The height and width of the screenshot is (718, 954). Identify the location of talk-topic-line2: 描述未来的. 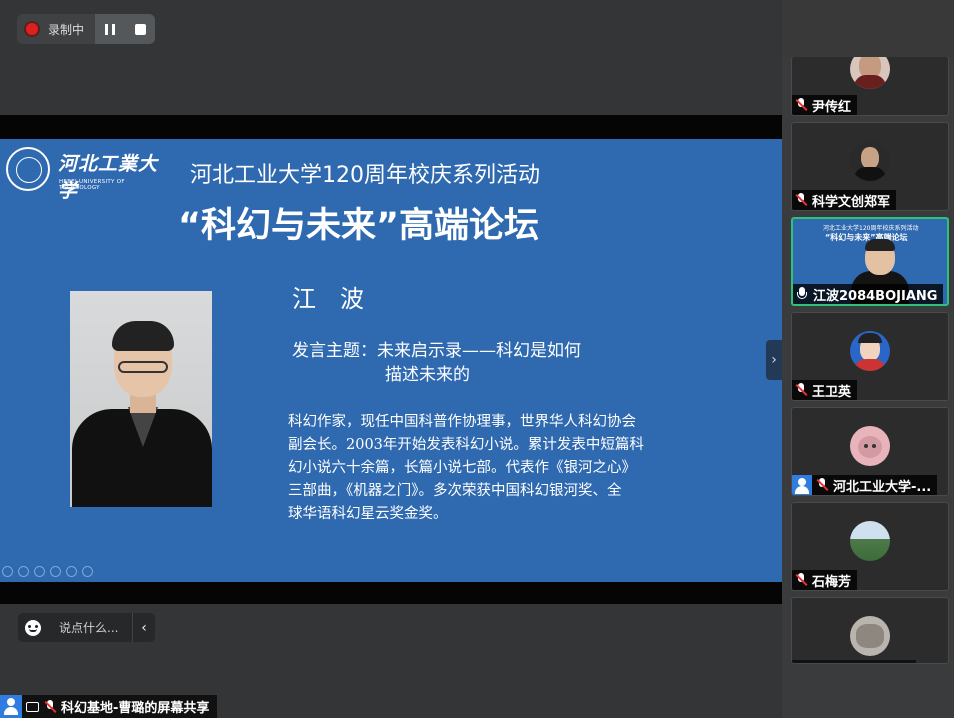
(427, 375).